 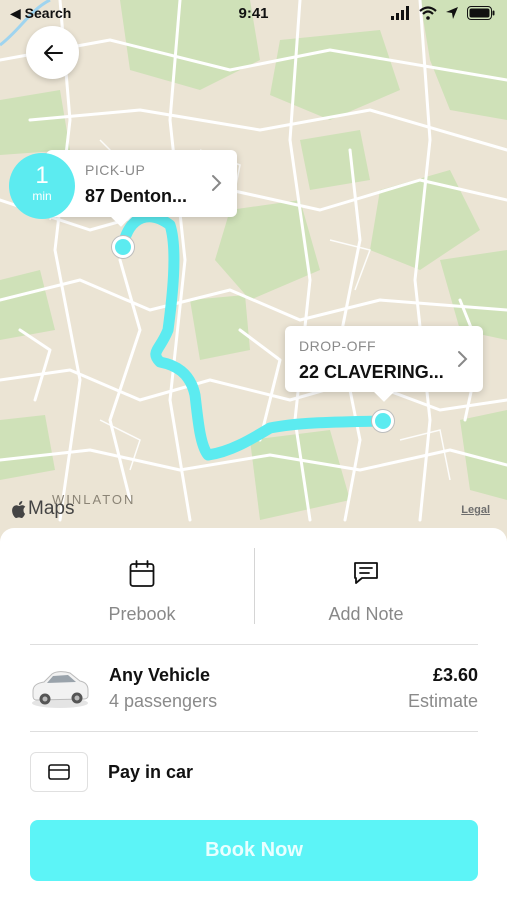 I want to click on action-row: Prebook Add Note, so click(x=254, y=586).